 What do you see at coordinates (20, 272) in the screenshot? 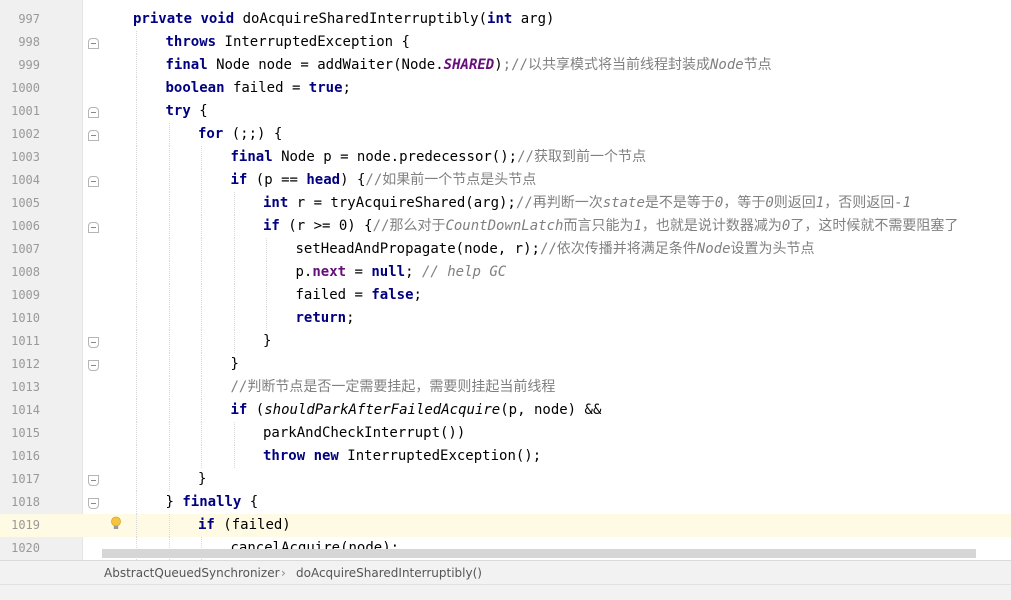
I see `line-number: 1008` at bounding box center [20, 272].